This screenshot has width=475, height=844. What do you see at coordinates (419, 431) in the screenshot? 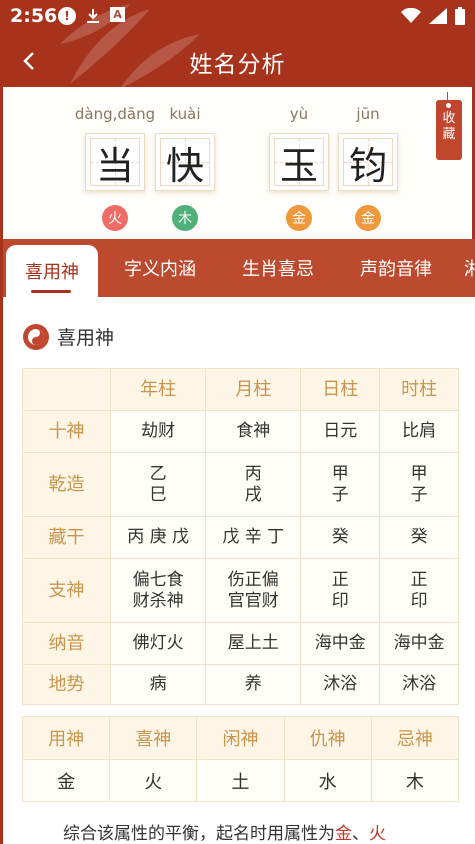
I see `table-cell: 比肩` at bounding box center [419, 431].